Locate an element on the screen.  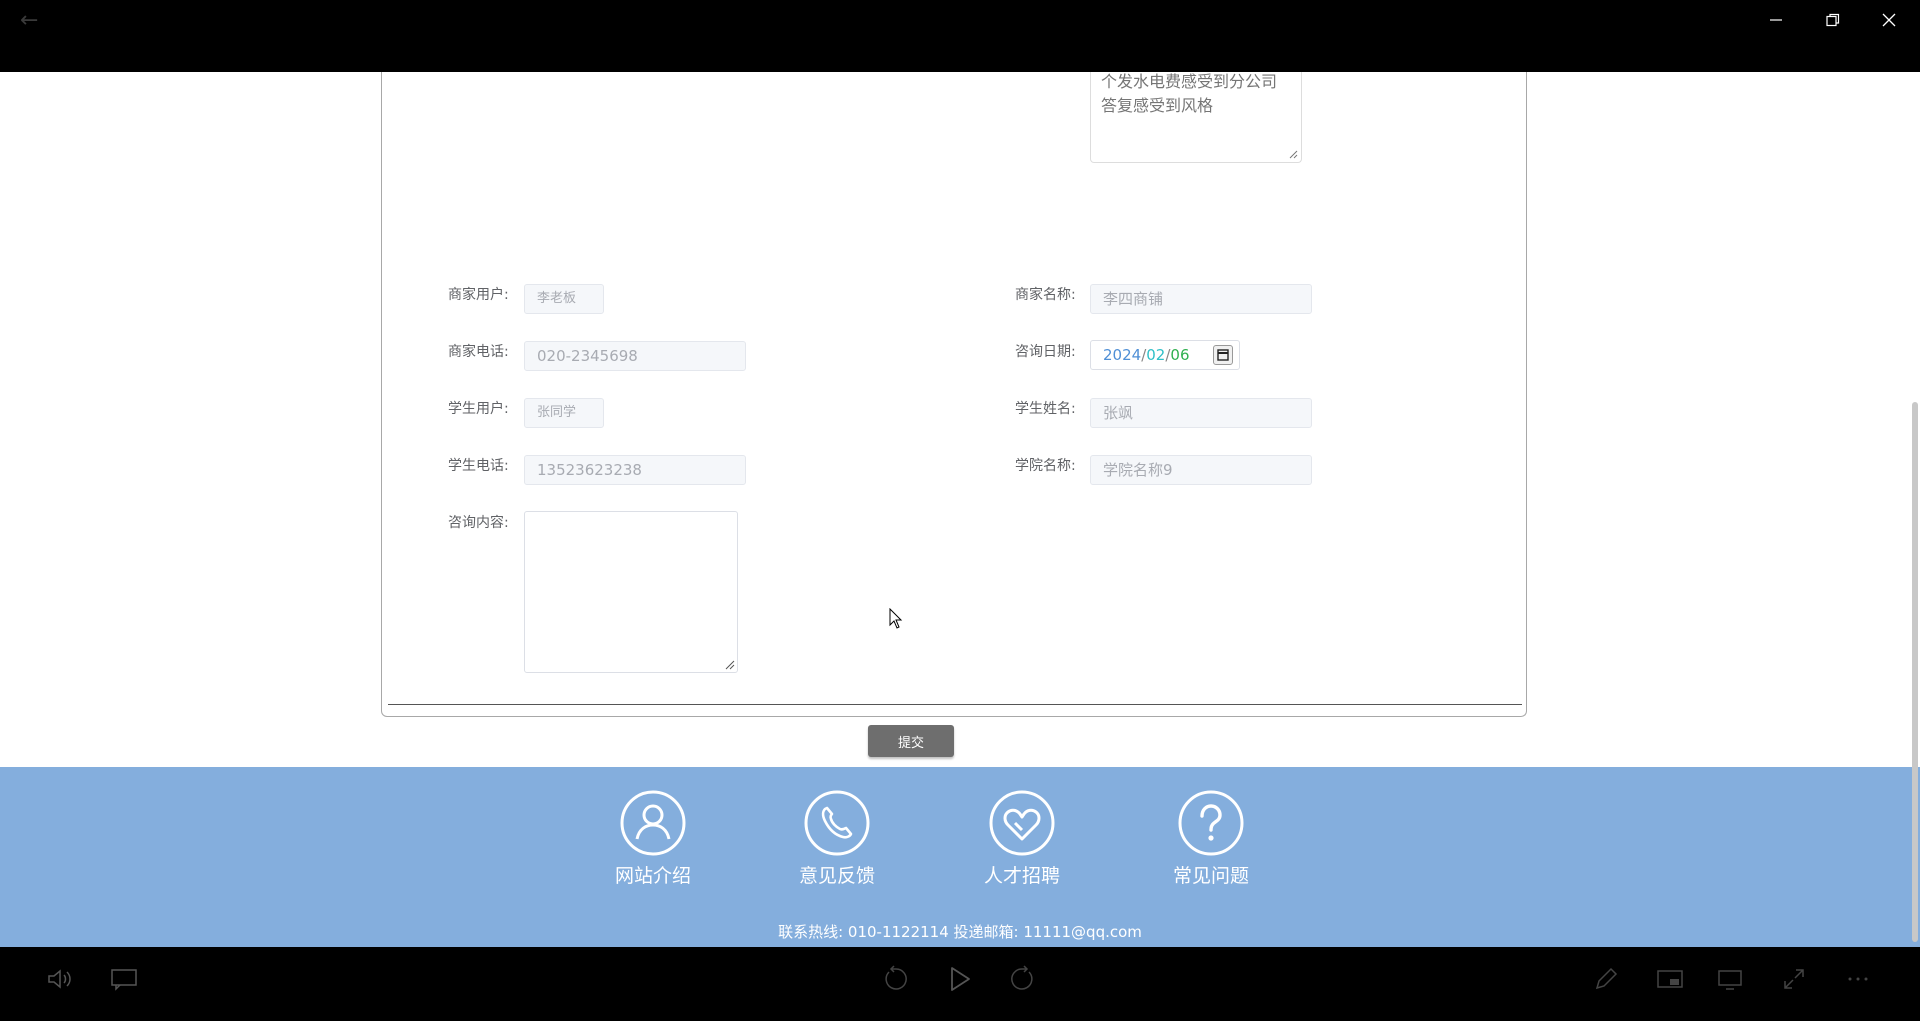
college-name-label: 学院名称: is located at coordinates (1045, 466).